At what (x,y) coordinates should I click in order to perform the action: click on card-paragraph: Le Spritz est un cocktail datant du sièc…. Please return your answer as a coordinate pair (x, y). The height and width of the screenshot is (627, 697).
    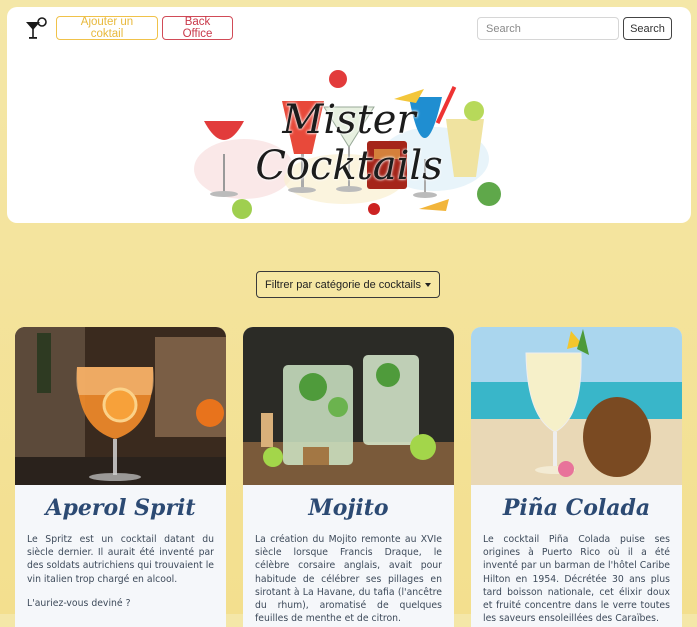
    Looking at the image, I should click on (120, 559).